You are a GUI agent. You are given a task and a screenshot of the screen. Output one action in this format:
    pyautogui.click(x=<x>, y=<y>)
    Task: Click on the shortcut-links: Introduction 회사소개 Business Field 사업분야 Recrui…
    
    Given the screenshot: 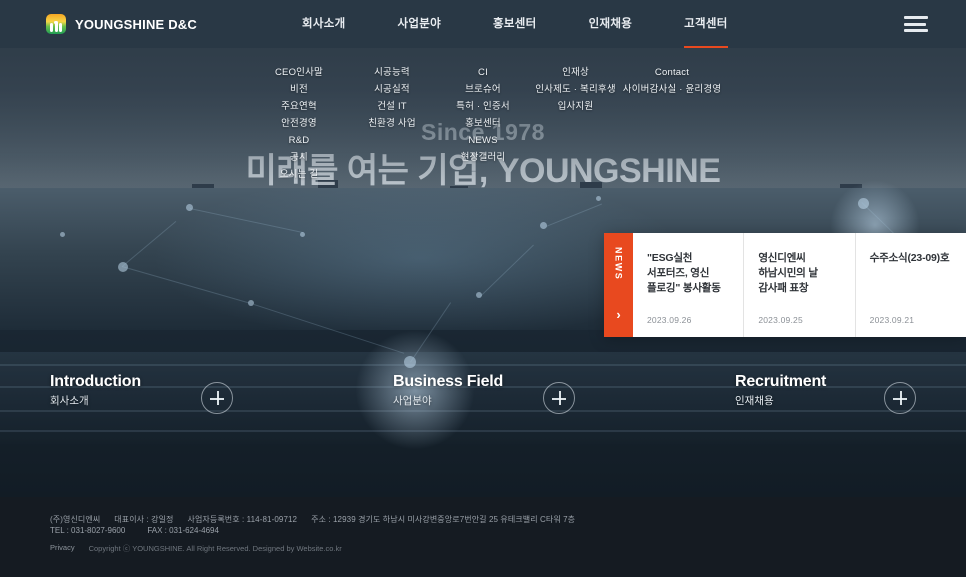 What is the action you would take?
    pyautogui.click(x=483, y=400)
    